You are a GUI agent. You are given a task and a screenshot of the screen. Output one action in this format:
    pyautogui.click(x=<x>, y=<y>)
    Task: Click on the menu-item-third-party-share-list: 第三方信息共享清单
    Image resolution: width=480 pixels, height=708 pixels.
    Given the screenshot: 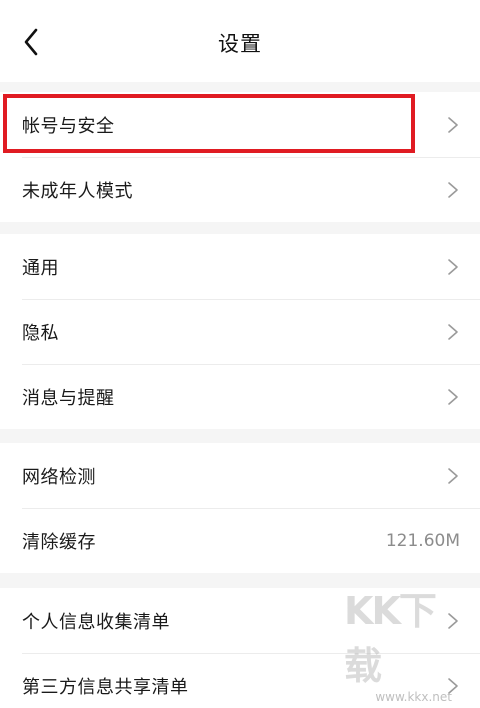 What is the action you would take?
    pyautogui.click(x=240, y=680)
    